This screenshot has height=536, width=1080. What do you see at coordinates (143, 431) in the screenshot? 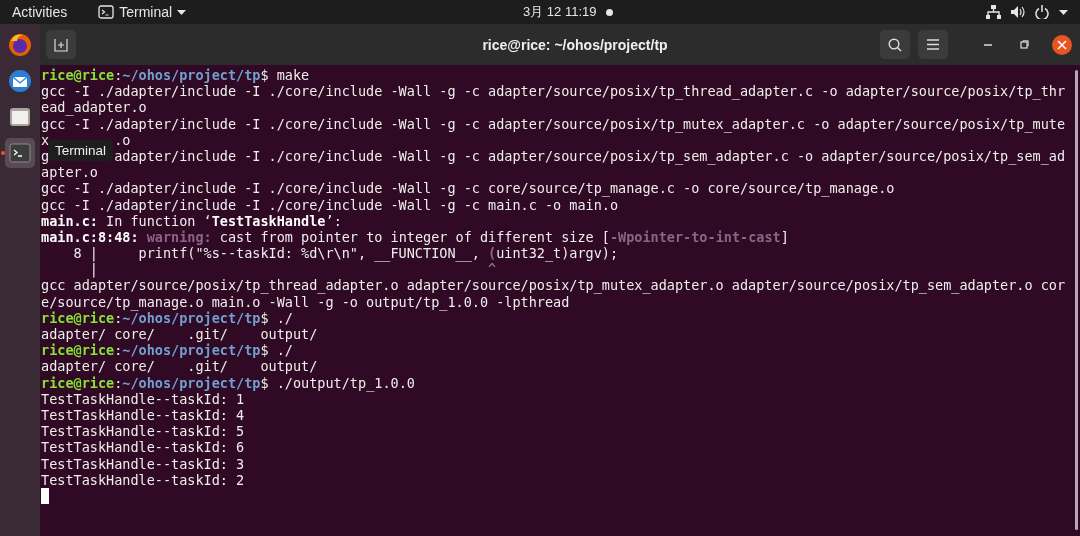
I see `terminal-line: TestTaskHandle--taskId: 5` at bounding box center [143, 431].